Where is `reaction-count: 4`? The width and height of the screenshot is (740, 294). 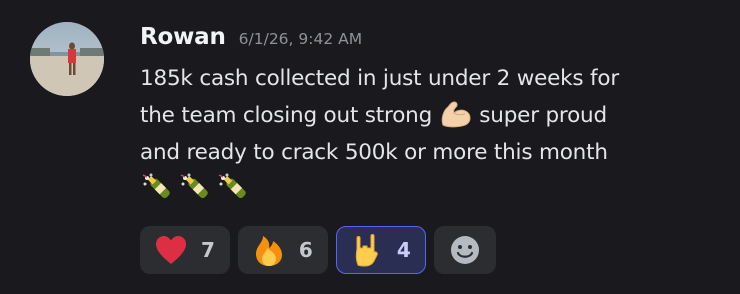
reaction-count: 4 is located at coordinates (403, 250).